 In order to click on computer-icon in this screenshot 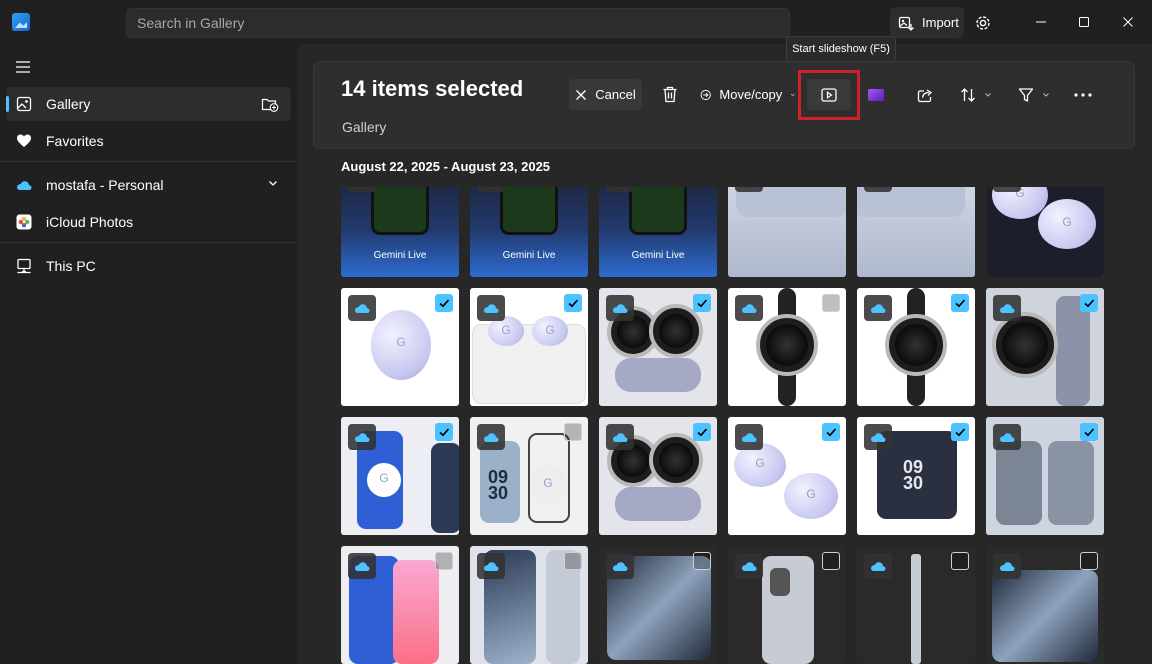, I will do `click(24, 266)`.